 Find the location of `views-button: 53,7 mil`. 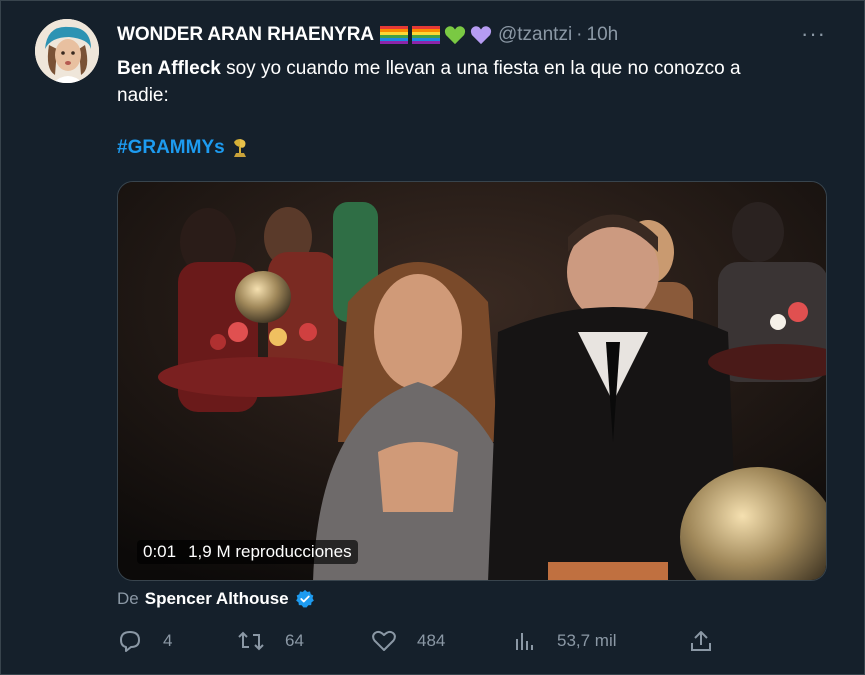

views-button: 53,7 mil is located at coordinates (565, 641).